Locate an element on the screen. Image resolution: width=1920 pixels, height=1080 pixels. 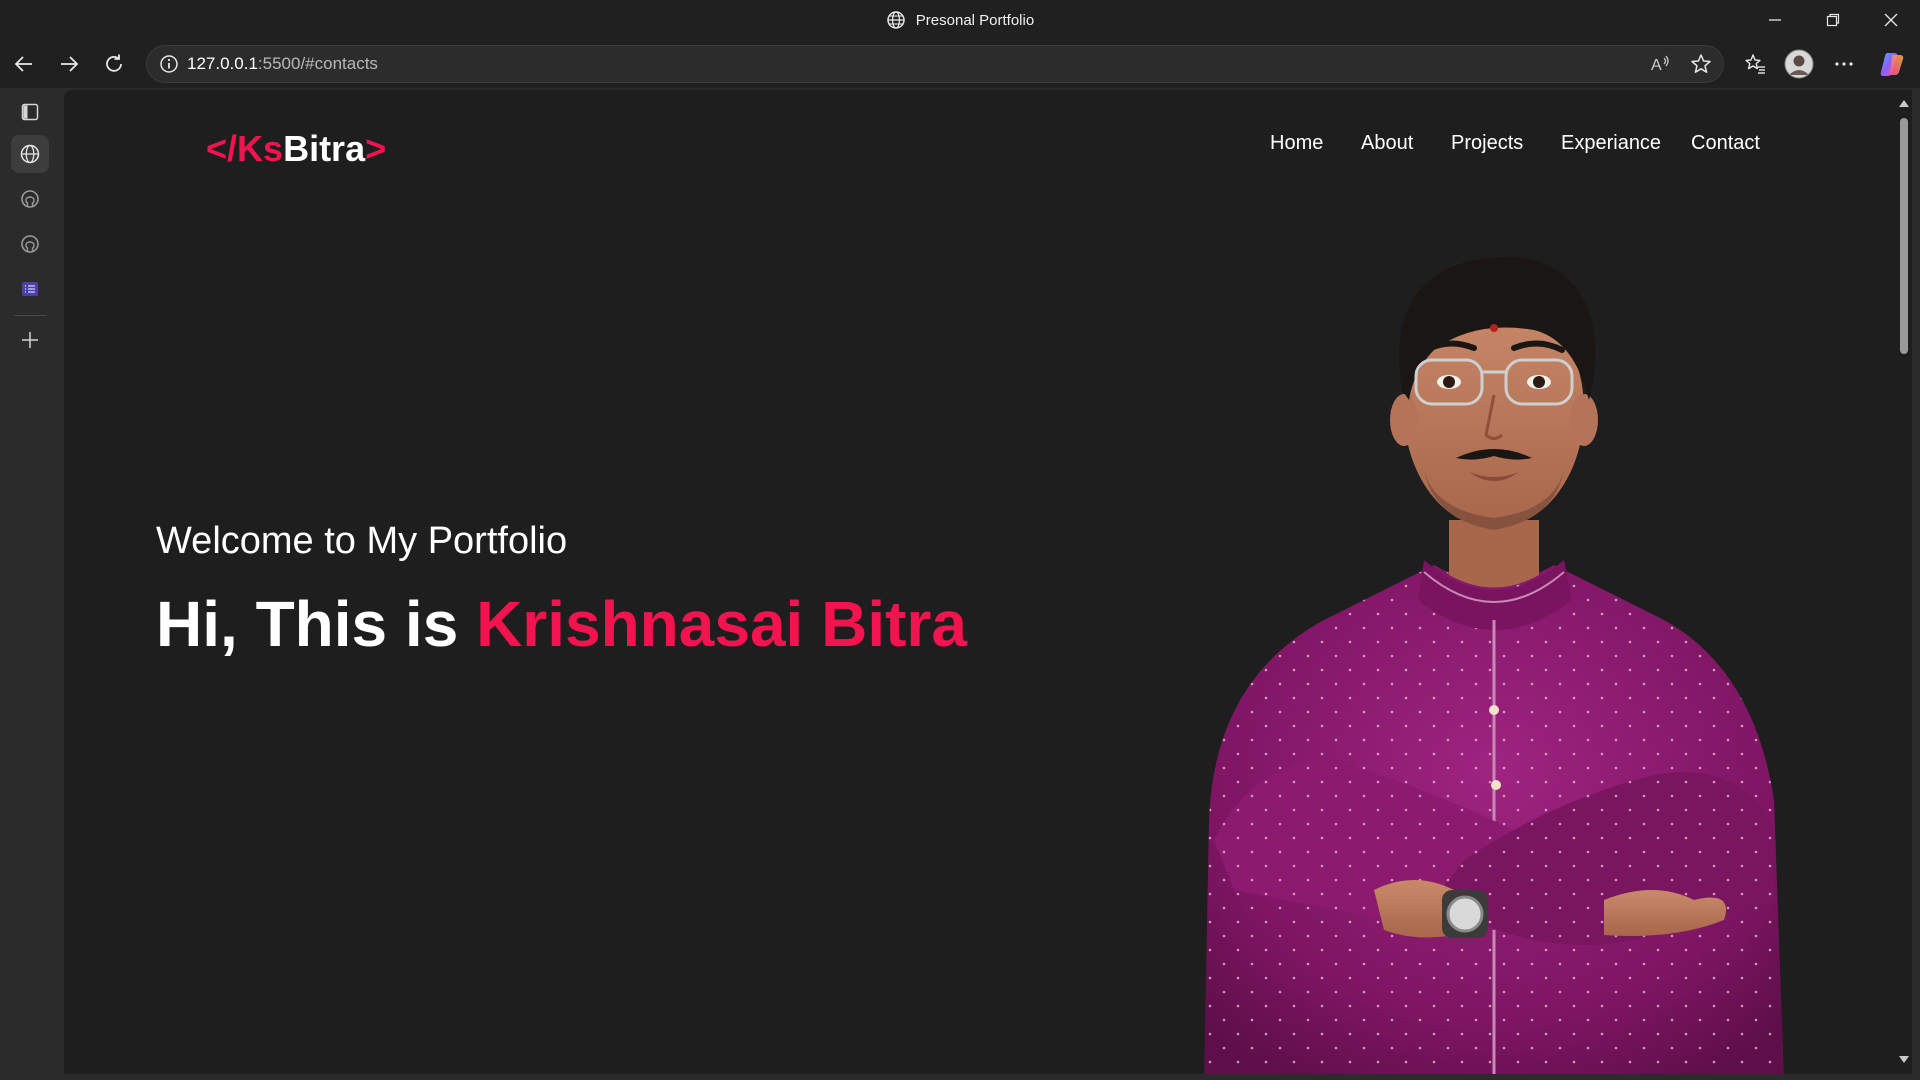
favorites-button is located at coordinates (1755, 64).